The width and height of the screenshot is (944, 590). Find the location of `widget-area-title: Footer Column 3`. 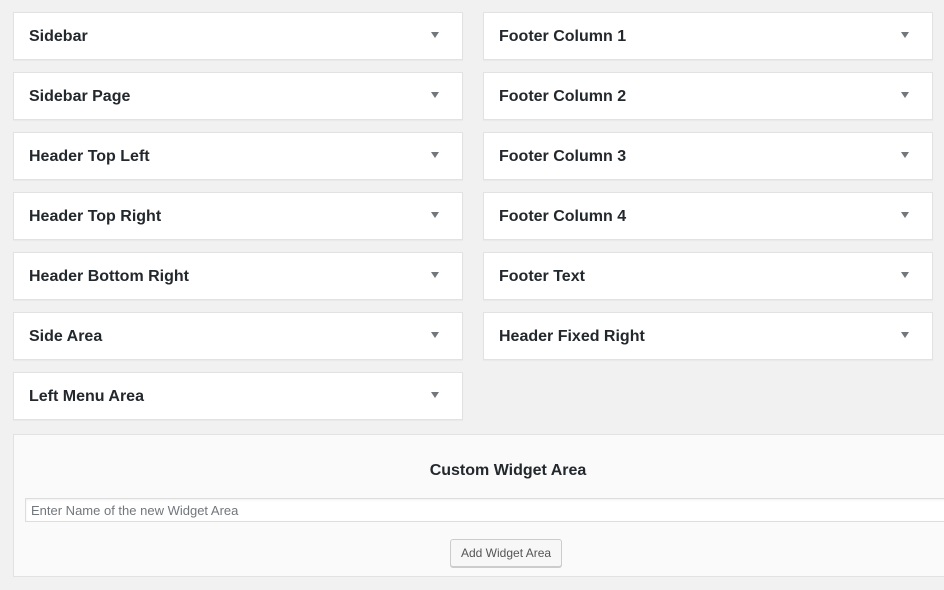

widget-area-title: Footer Column 3 is located at coordinates (563, 156).